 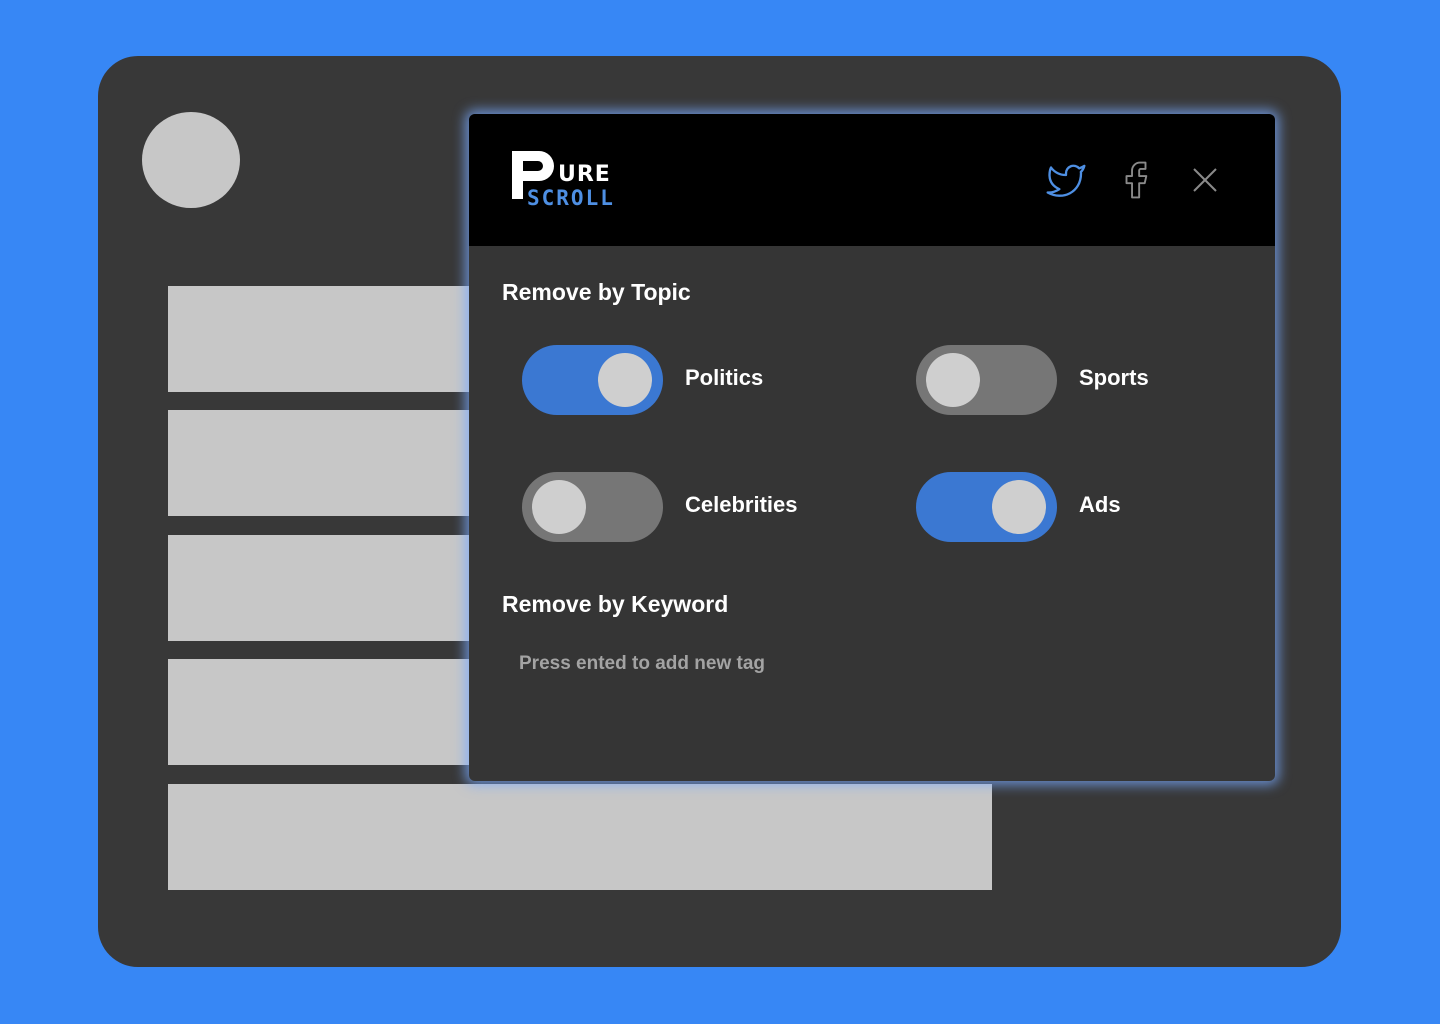 What do you see at coordinates (571, 198) in the screenshot?
I see `logo-text-scroll: SCROLL` at bounding box center [571, 198].